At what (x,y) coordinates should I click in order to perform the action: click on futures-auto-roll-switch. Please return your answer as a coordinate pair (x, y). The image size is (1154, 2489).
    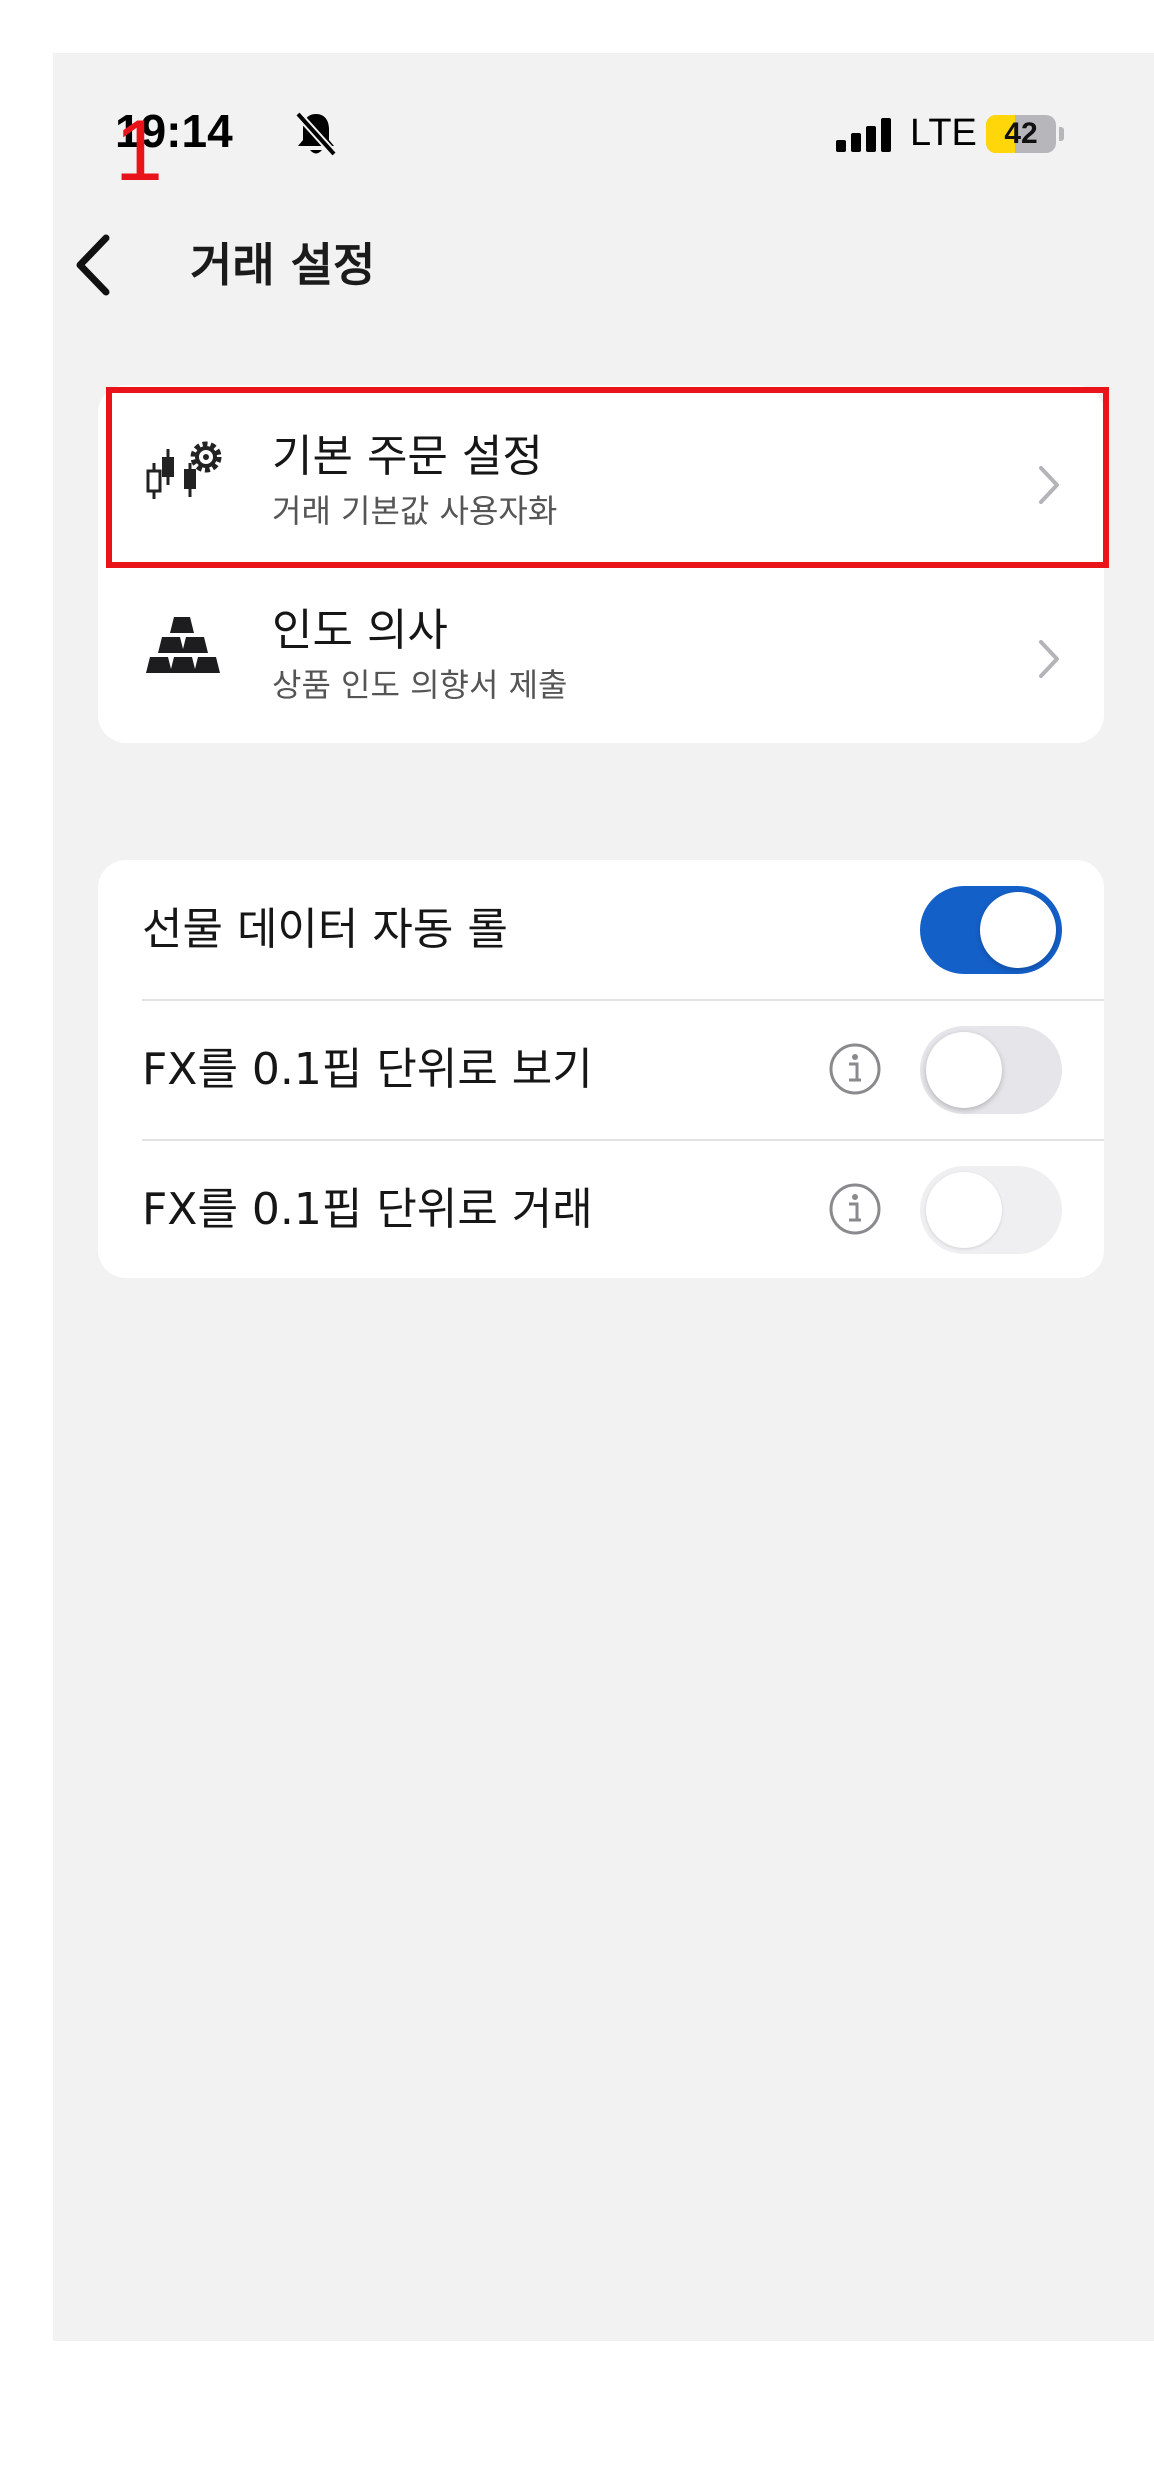
    Looking at the image, I should click on (991, 930).